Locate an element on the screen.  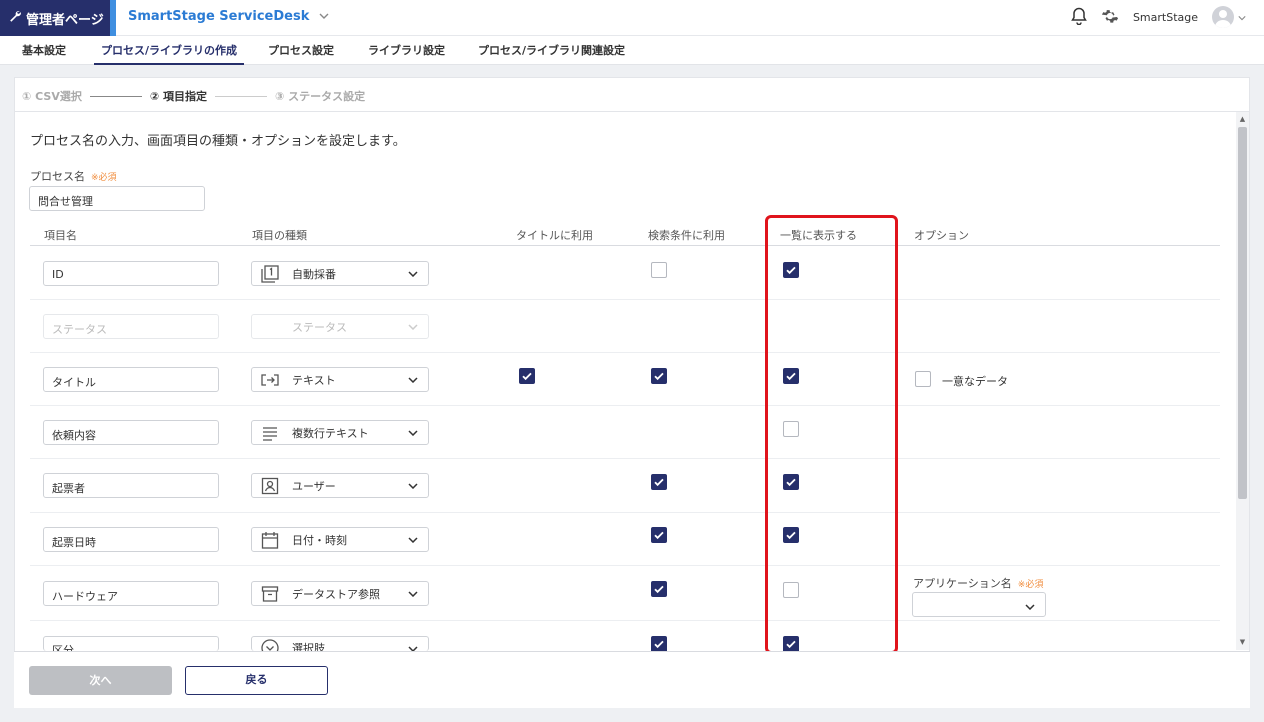
admin-accent-bar is located at coordinates (113, 18).